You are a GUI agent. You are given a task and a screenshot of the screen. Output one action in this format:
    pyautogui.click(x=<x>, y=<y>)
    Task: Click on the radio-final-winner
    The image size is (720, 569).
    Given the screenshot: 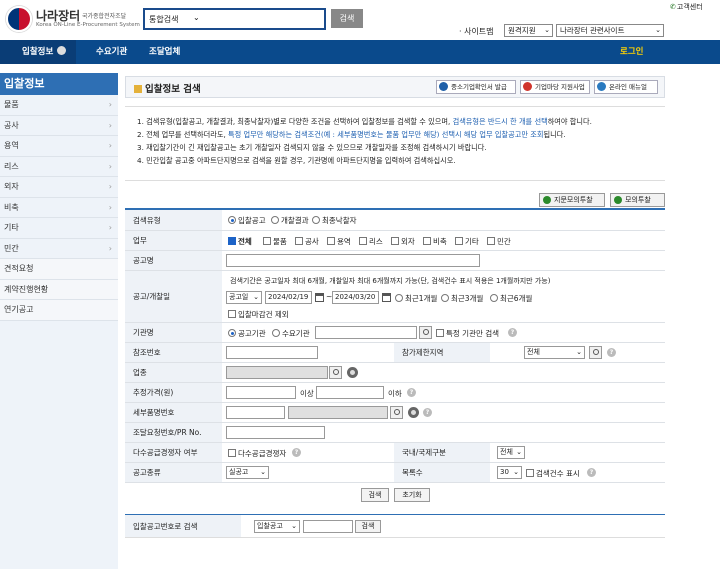 What is the action you would take?
    pyautogui.click(x=316, y=220)
    